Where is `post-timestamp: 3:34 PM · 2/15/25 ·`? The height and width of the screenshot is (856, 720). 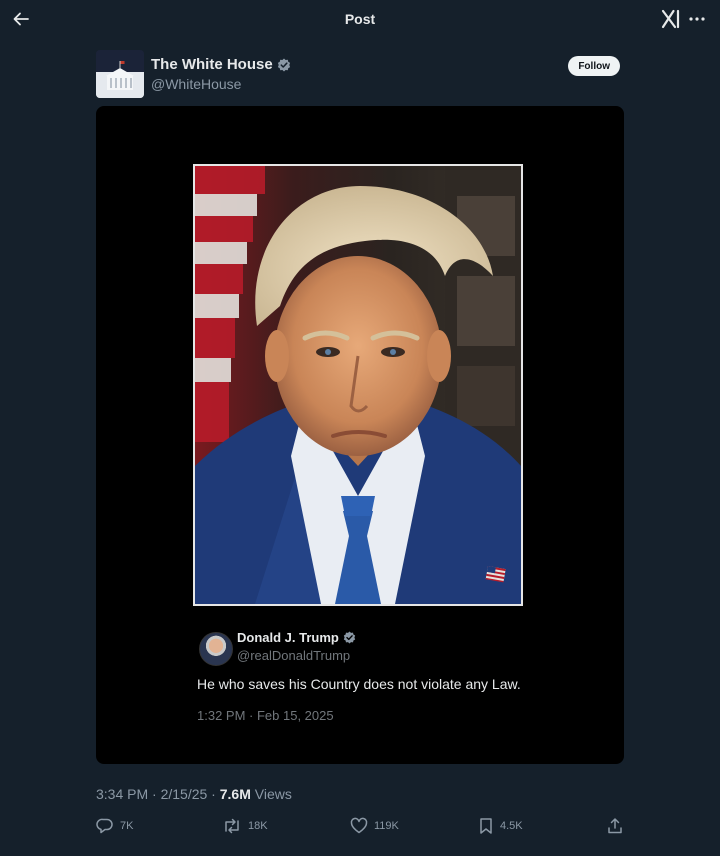
post-timestamp: 3:34 PM · 2/15/25 · is located at coordinates (158, 794).